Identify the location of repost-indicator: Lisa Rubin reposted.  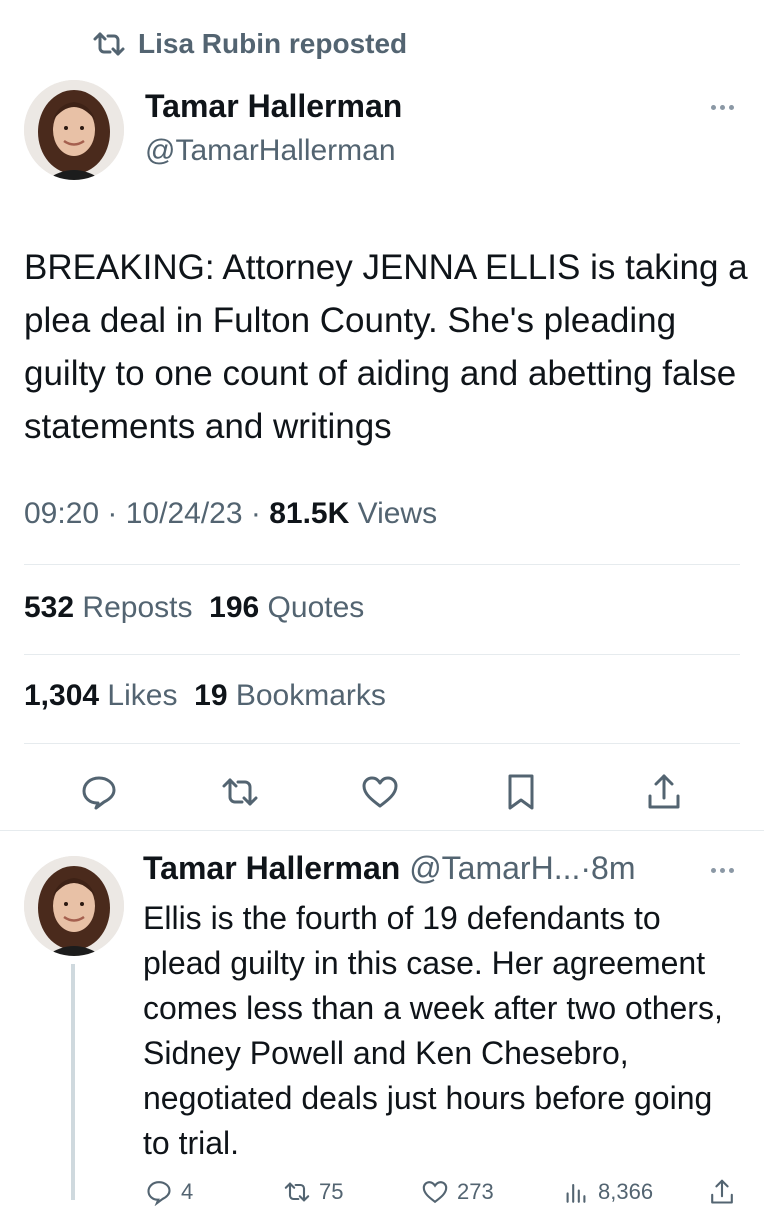
(249, 44).